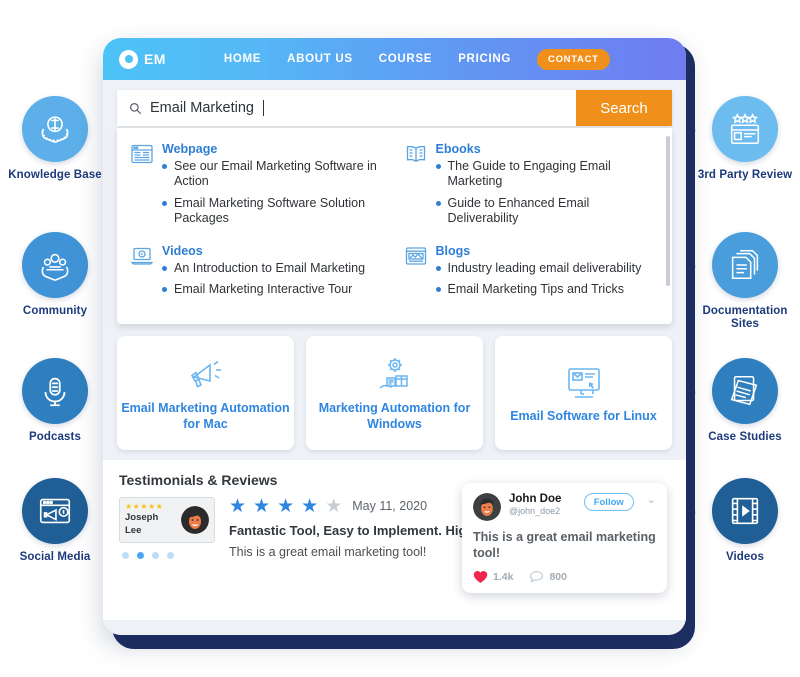 The width and height of the screenshot is (800, 677). I want to click on testimonial-mini-card: ★★★★★ Joseph Lee, so click(167, 519).